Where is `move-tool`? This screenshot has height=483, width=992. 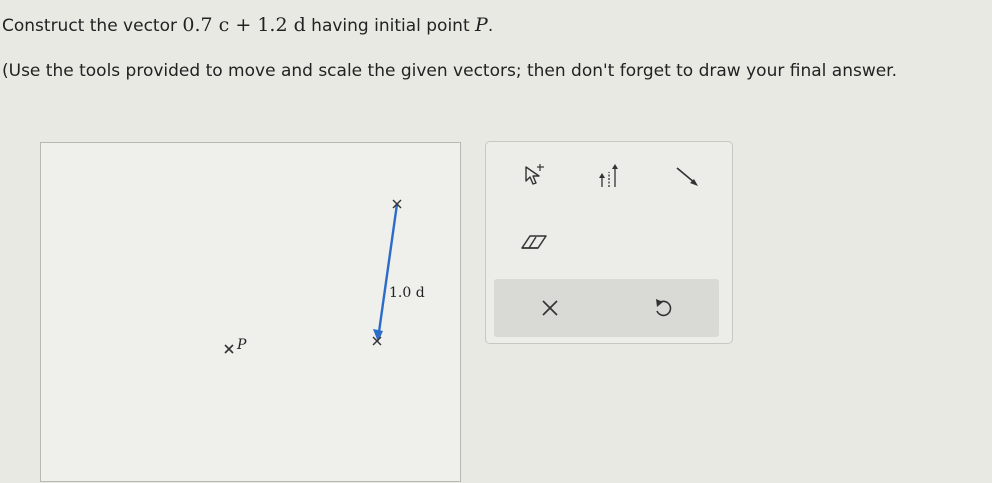
move-tool is located at coordinates (534, 176).